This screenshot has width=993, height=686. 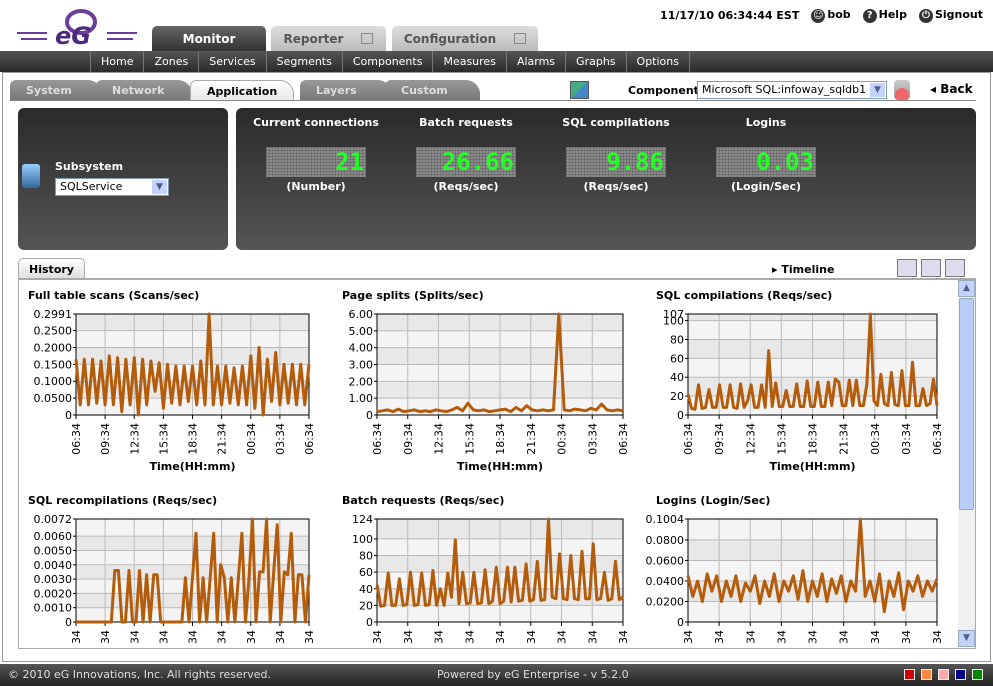 What do you see at coordinates (950, 15) in the screenshot?
I see `signout-link: ⏻ Signout` at bounding box center [950, 15].